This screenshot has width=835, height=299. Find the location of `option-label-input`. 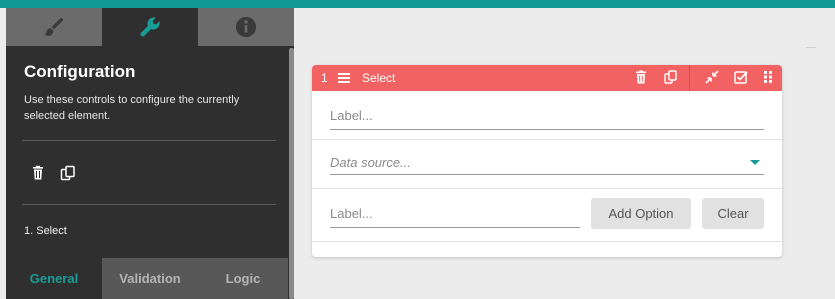

option-label-input is located at coordinates (455, 215).